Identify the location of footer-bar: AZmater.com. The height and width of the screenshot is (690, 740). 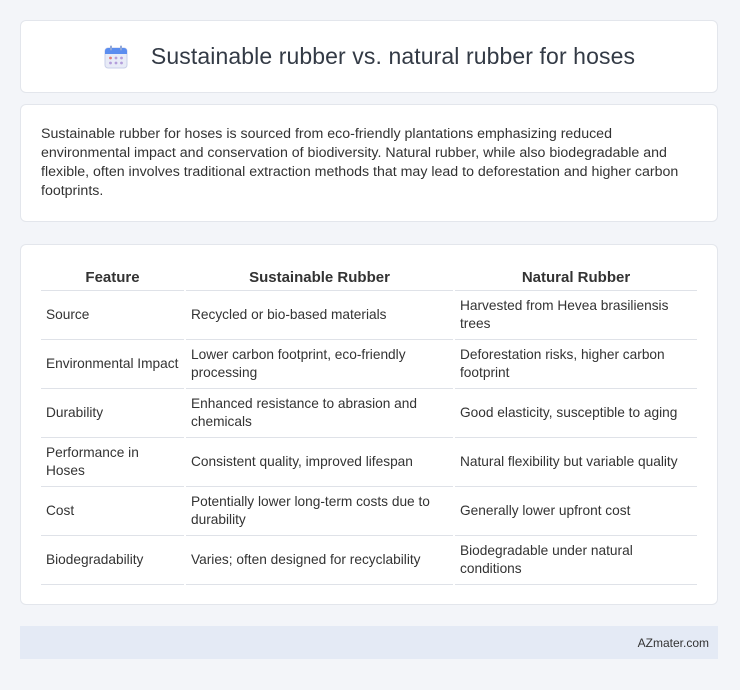
(369, 642).